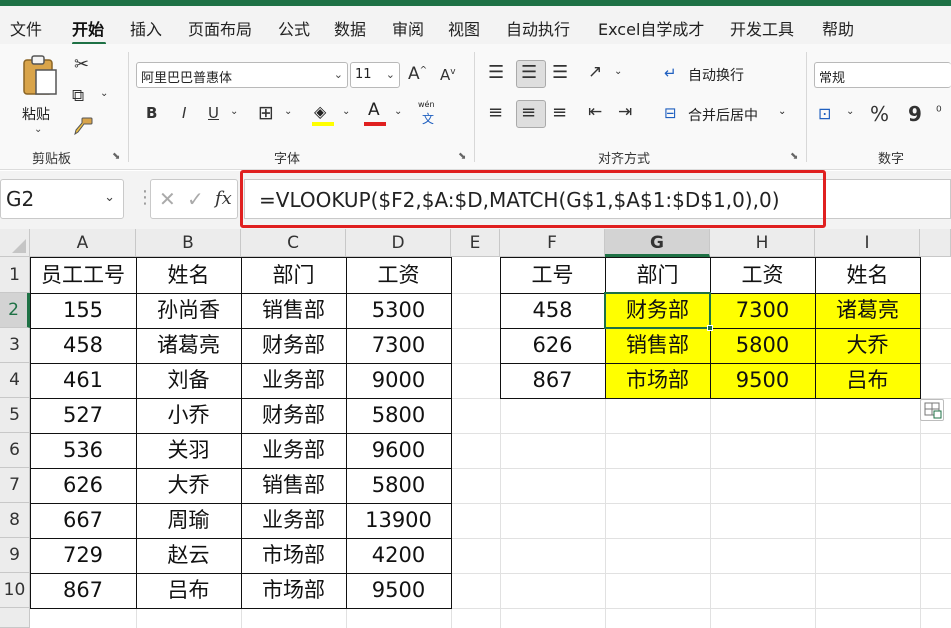  I want to click on confirm-icon: ✓, so click(195, 199).